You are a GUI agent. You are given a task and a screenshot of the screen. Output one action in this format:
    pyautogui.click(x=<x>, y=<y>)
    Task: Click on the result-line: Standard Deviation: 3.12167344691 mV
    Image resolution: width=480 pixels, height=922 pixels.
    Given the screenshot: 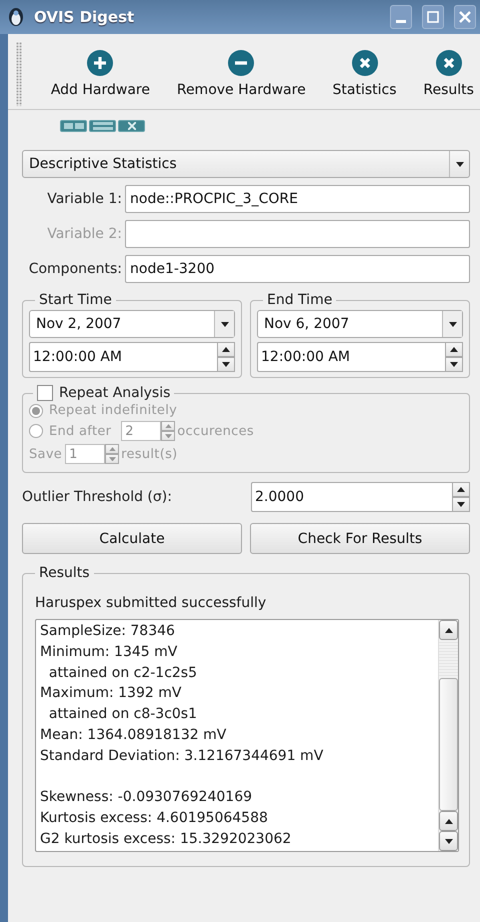 What is the action you would take?
    pyautogui.click(x=182, y=756)
    